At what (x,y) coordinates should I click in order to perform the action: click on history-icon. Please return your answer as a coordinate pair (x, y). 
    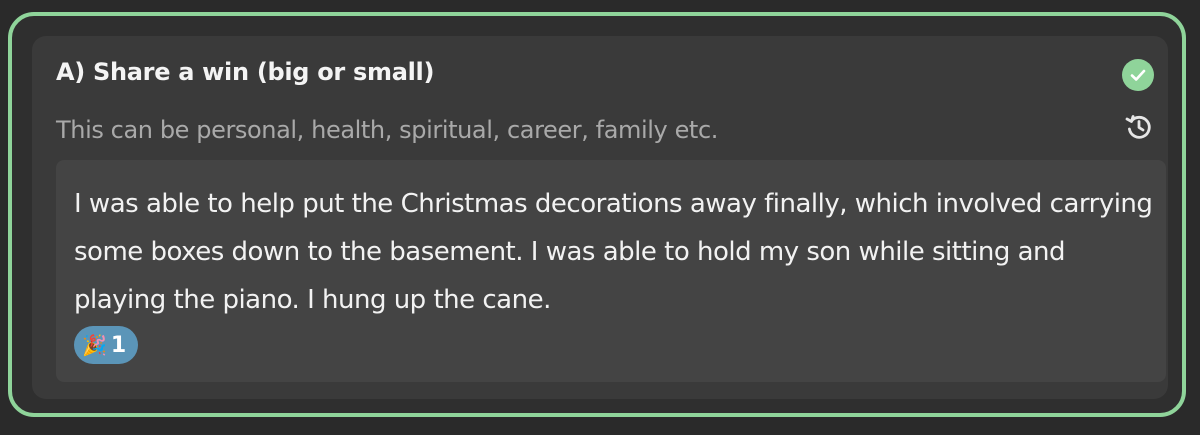
    Looking at the image, I should click on (1139, 127).